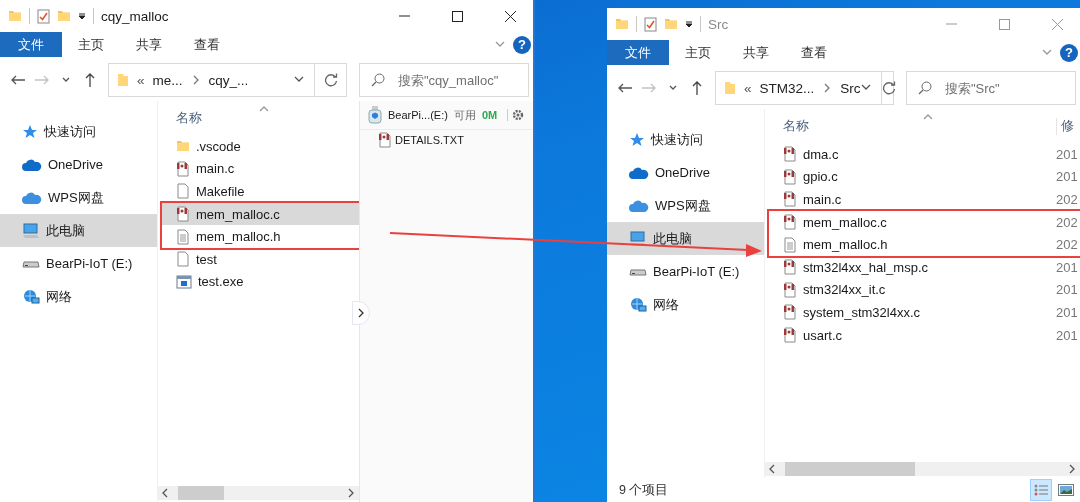  What do you see at coordinates (418, 115) in the screenshot?
I see `drive-label: BearPi...(E:)` at bounding box center [418, 115].